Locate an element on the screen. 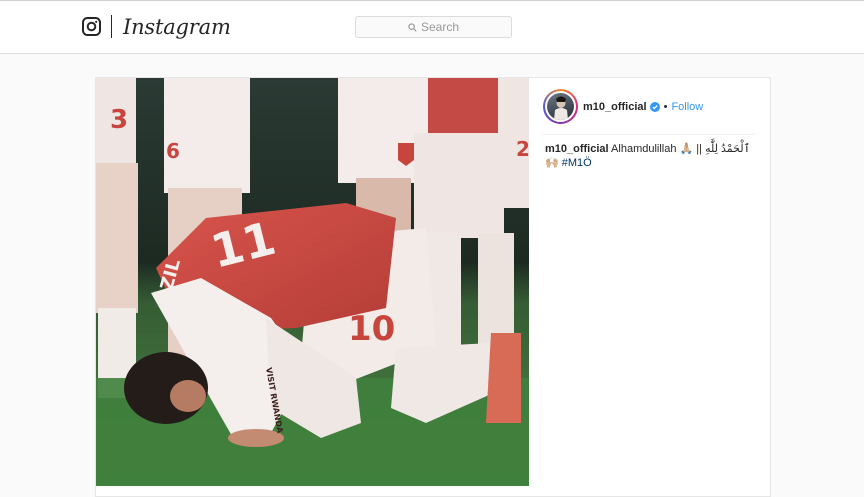  instagram-wordmark: Instagram is located at coordinates (177, 27).